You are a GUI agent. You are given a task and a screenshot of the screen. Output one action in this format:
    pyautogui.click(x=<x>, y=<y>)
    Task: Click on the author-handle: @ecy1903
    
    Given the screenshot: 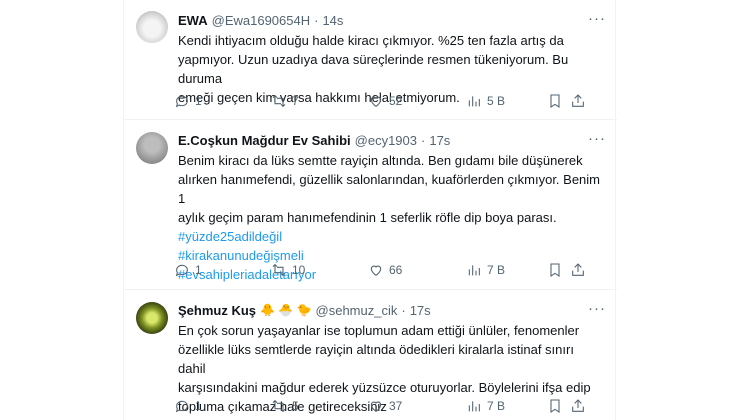 What is the action you would take?
    pyautogui.click(x=386, y=140)
    